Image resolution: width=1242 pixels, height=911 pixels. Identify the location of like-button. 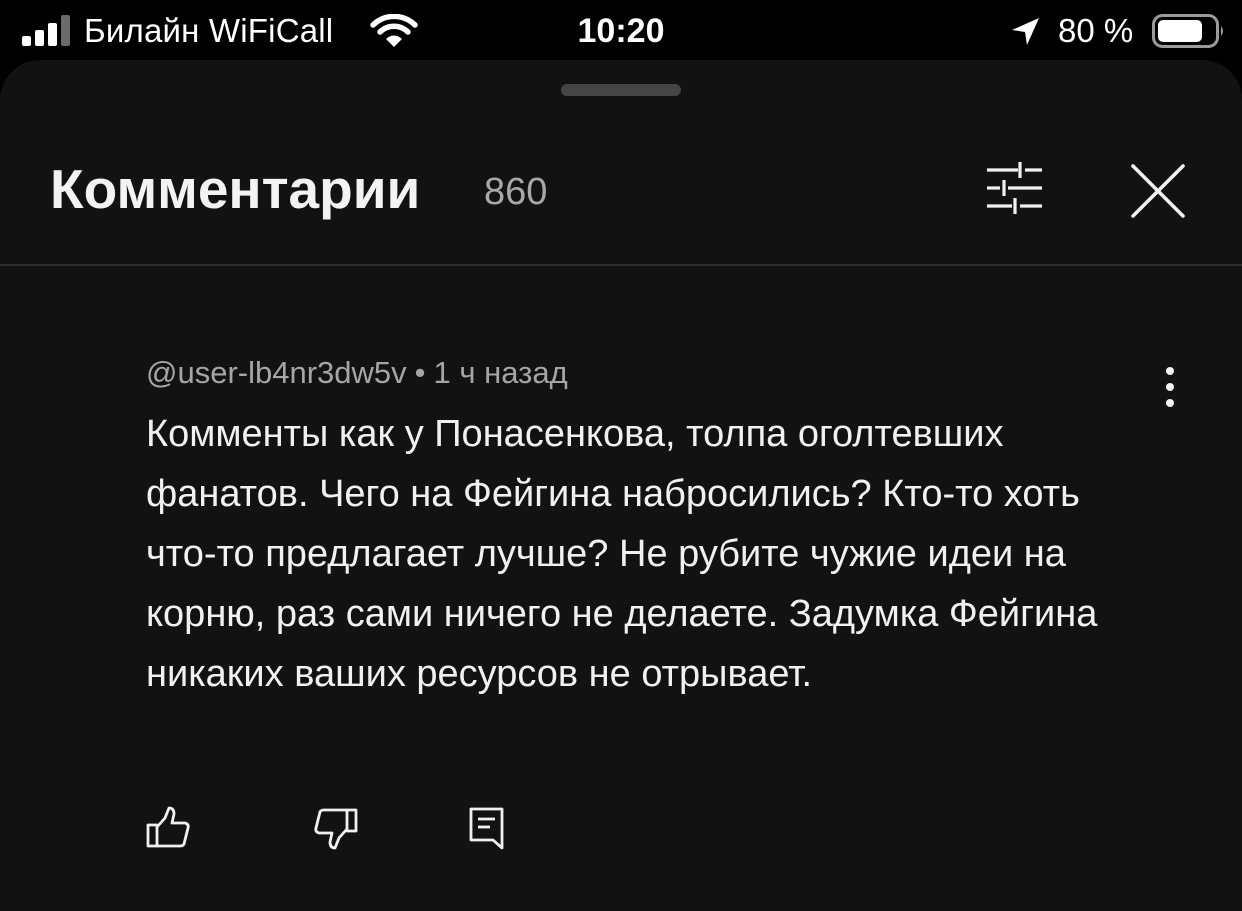
(168, 828).